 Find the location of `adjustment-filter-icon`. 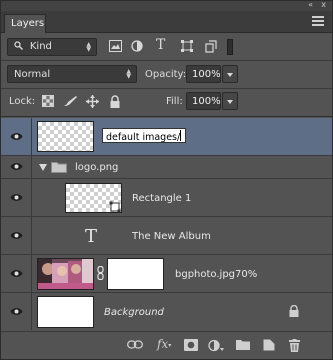

adjustment-filter-icon is located at coordinates (137, 46).